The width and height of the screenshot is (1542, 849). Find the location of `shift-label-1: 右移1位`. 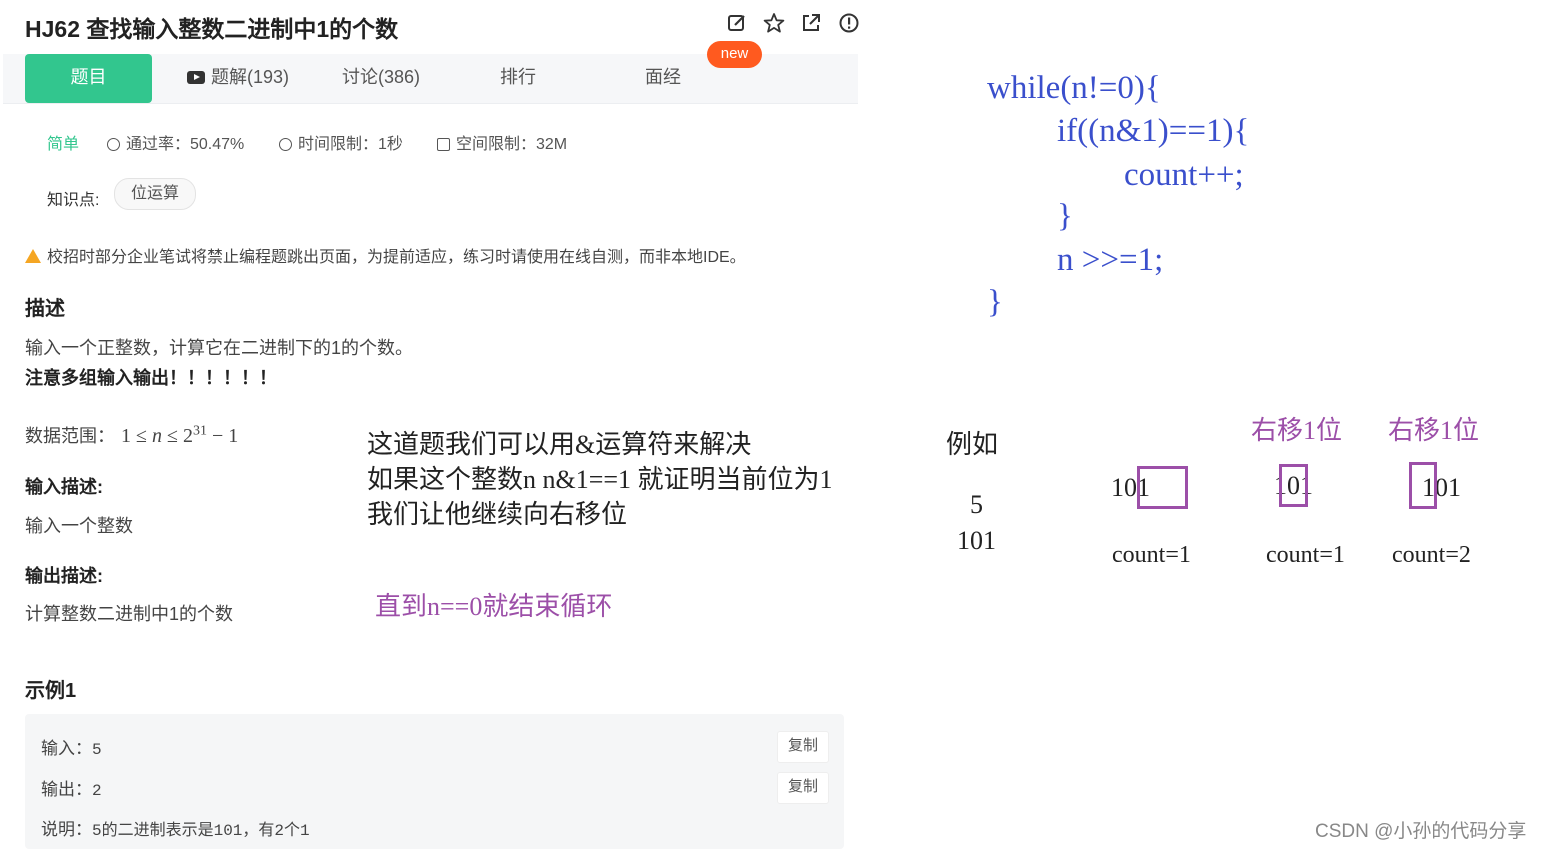

shift-label-1: 右移1位 is located at coordinates (1297, 430).